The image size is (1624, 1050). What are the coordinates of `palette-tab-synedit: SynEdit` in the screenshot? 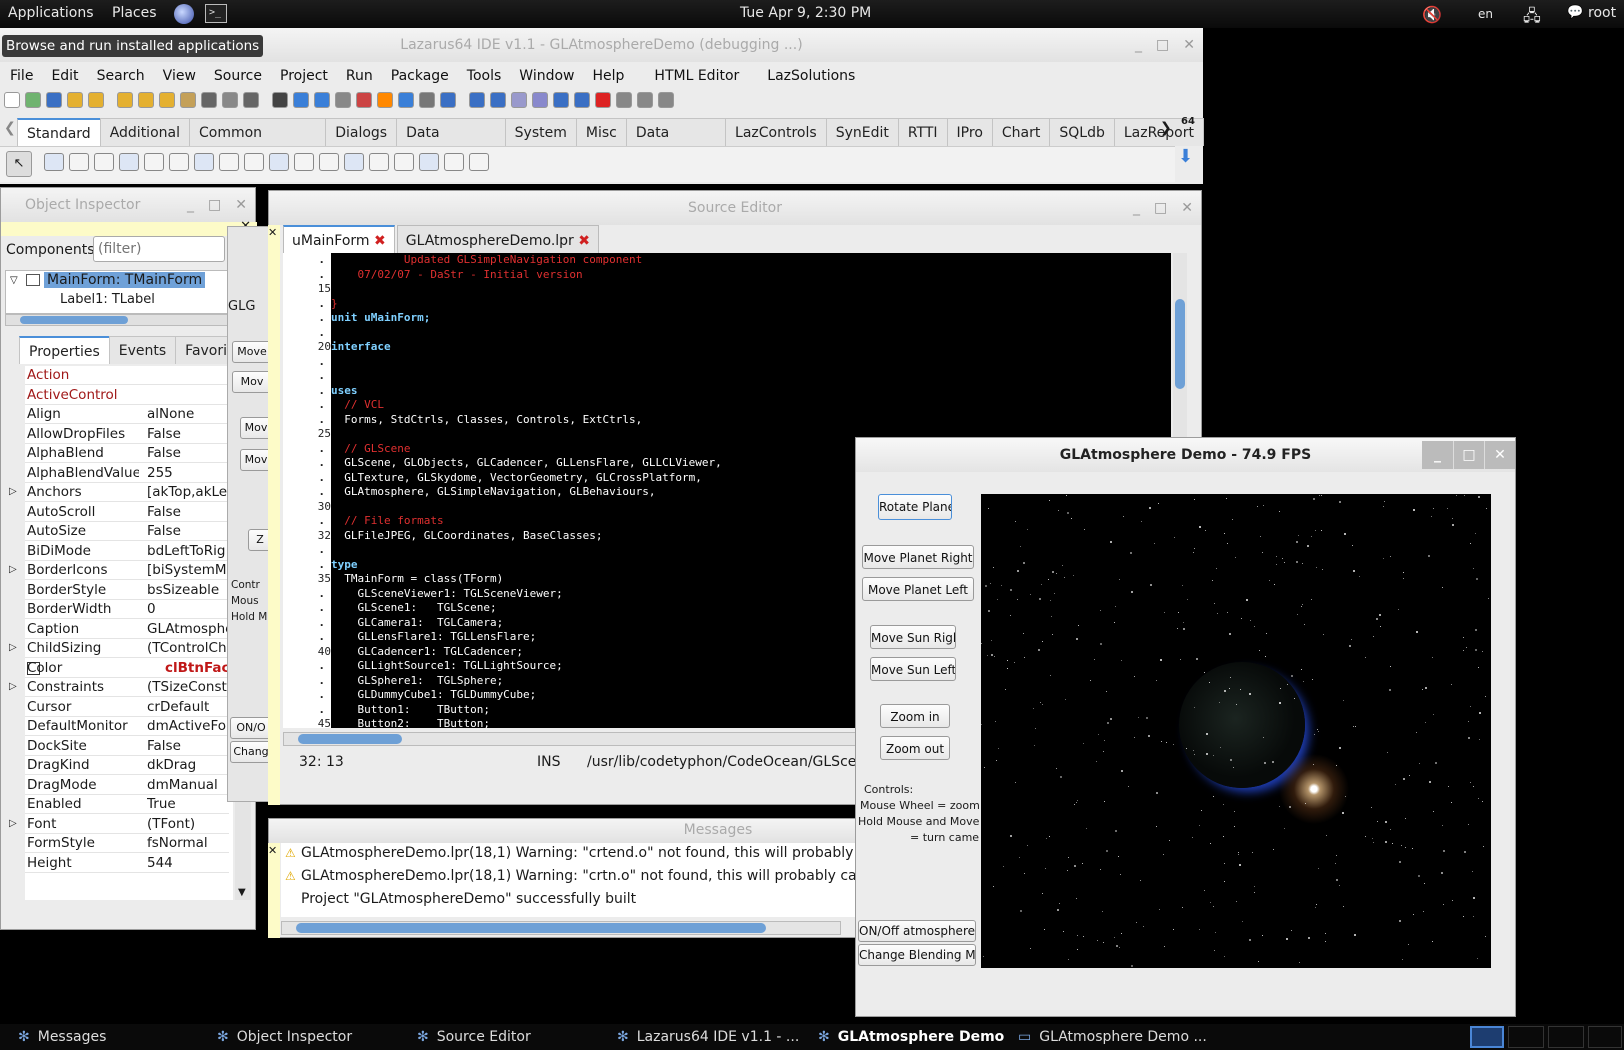 It's located at (862, 132).